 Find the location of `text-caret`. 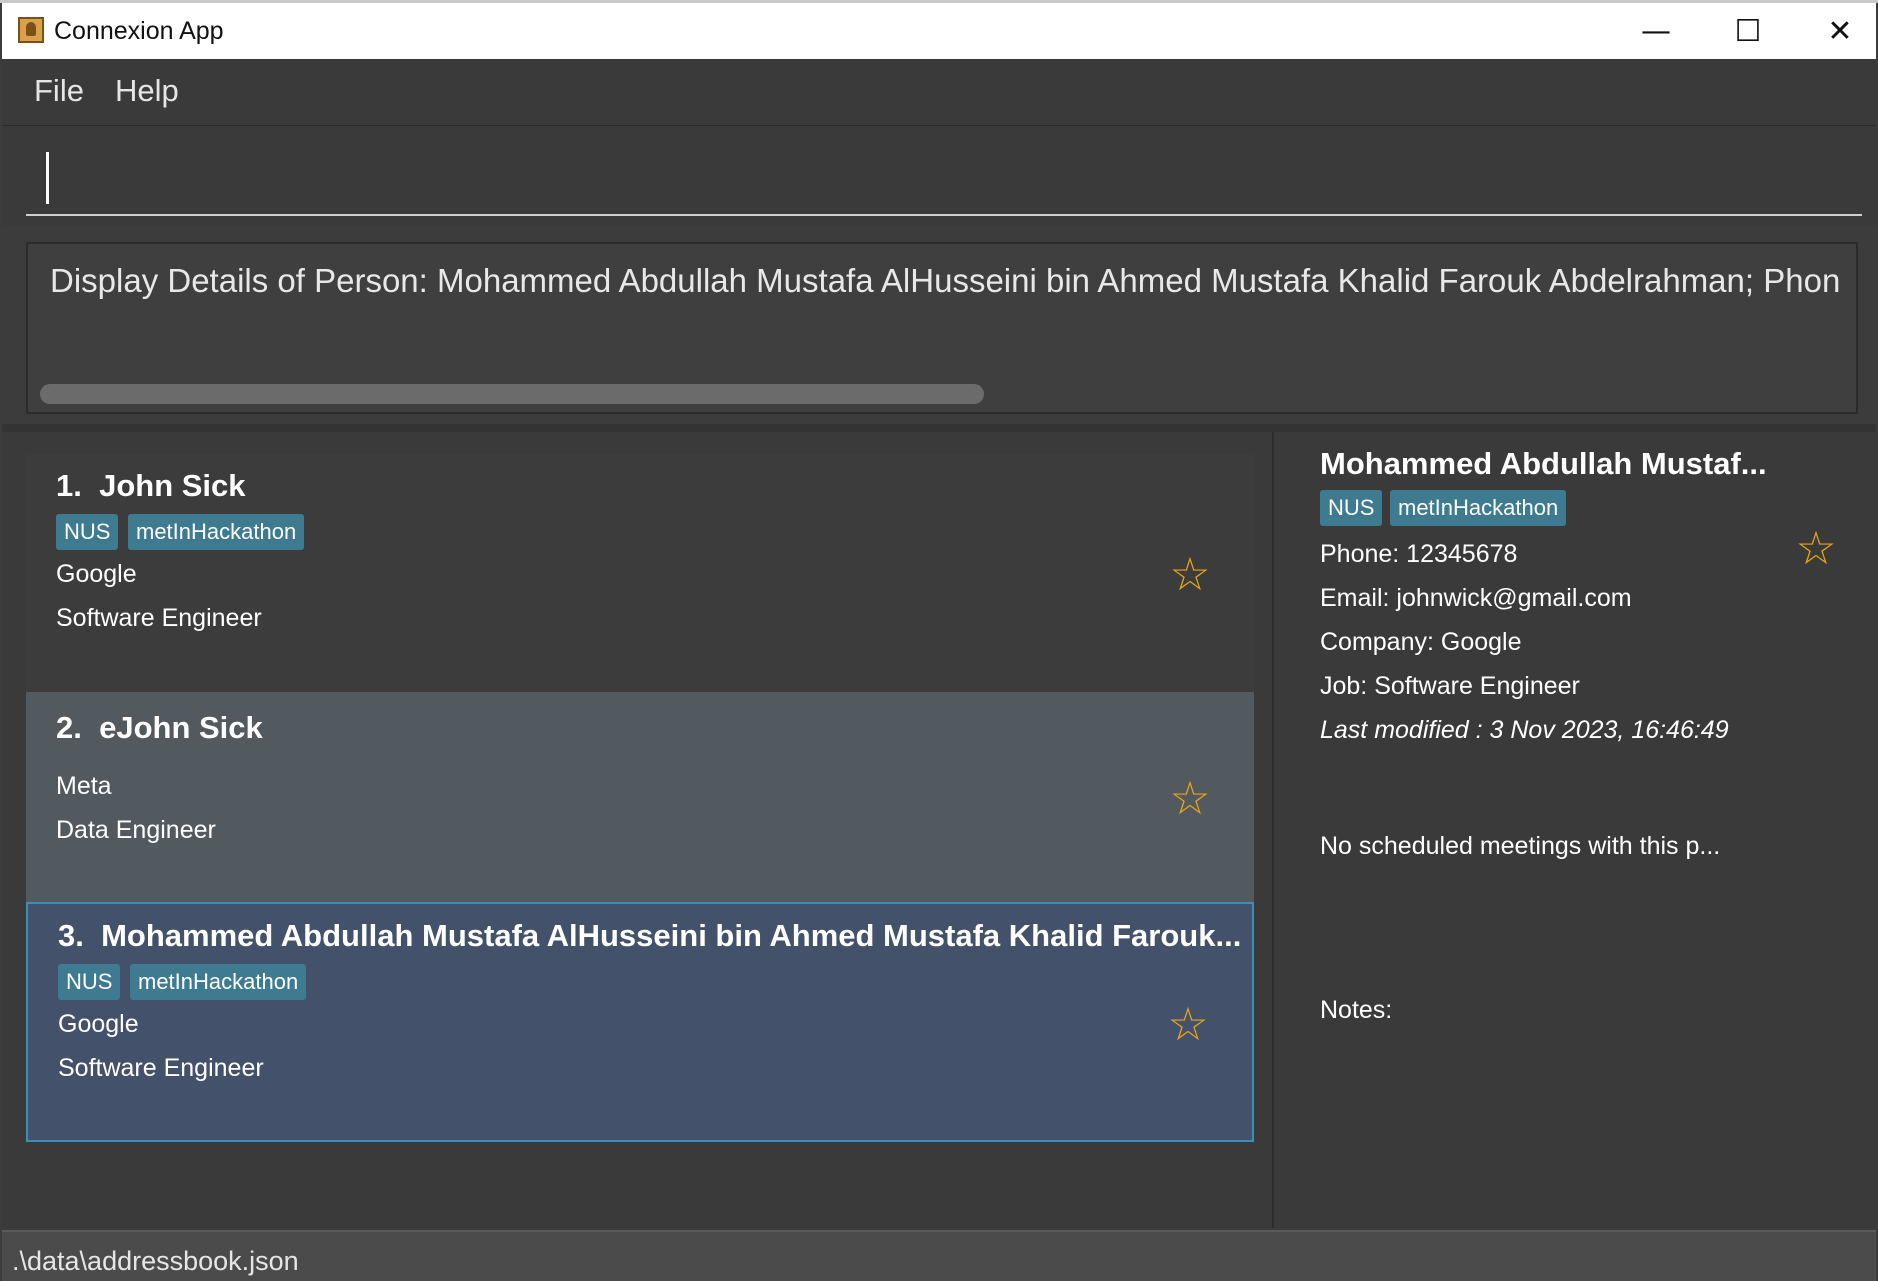

text-caret is located at coordinates (47, 178).